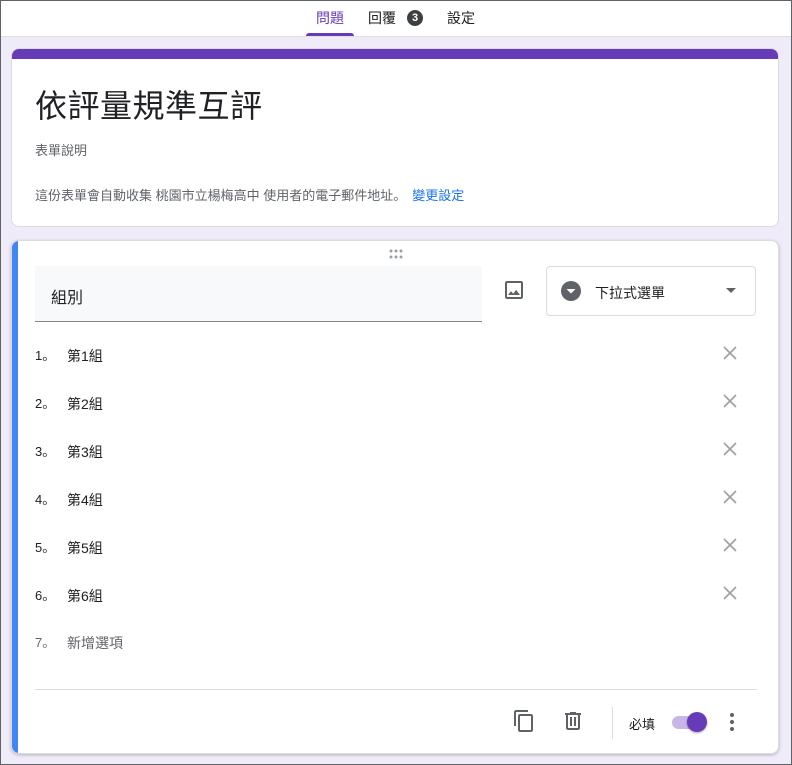  I want to click on required-label: 必填, so click(642, 724).